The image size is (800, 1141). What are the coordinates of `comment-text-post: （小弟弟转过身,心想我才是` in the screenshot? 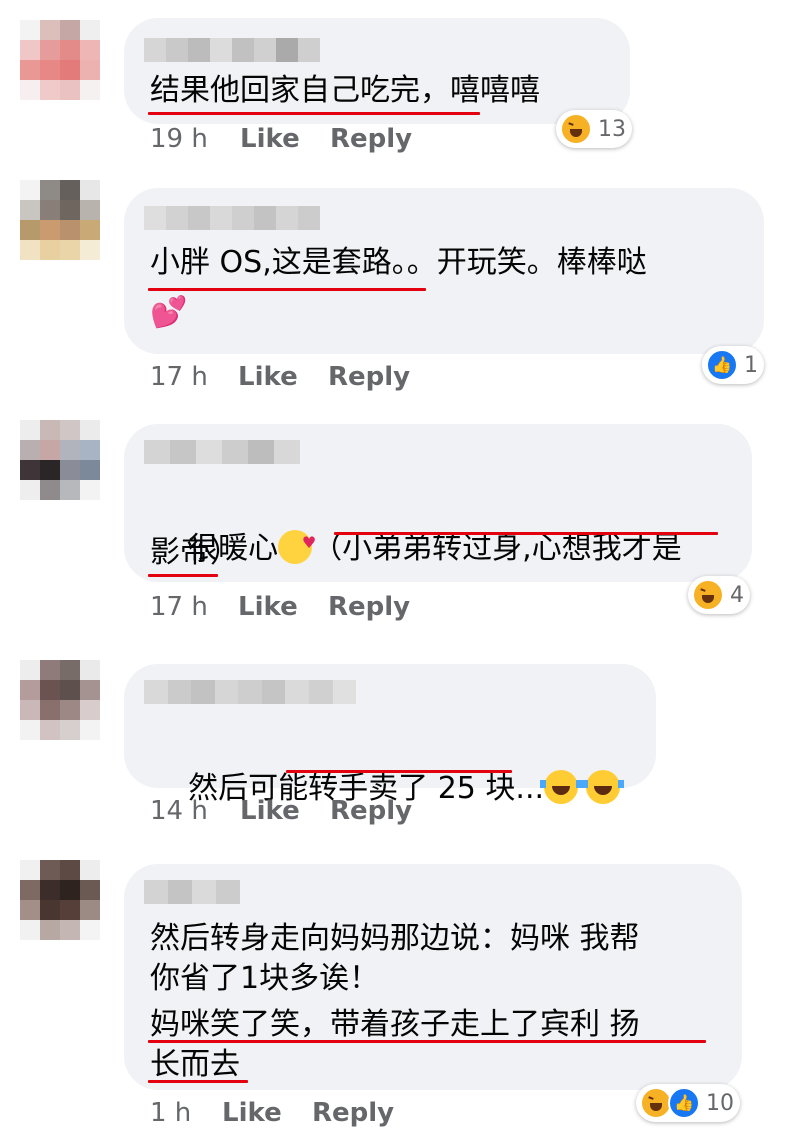 It's located at (497, 548).